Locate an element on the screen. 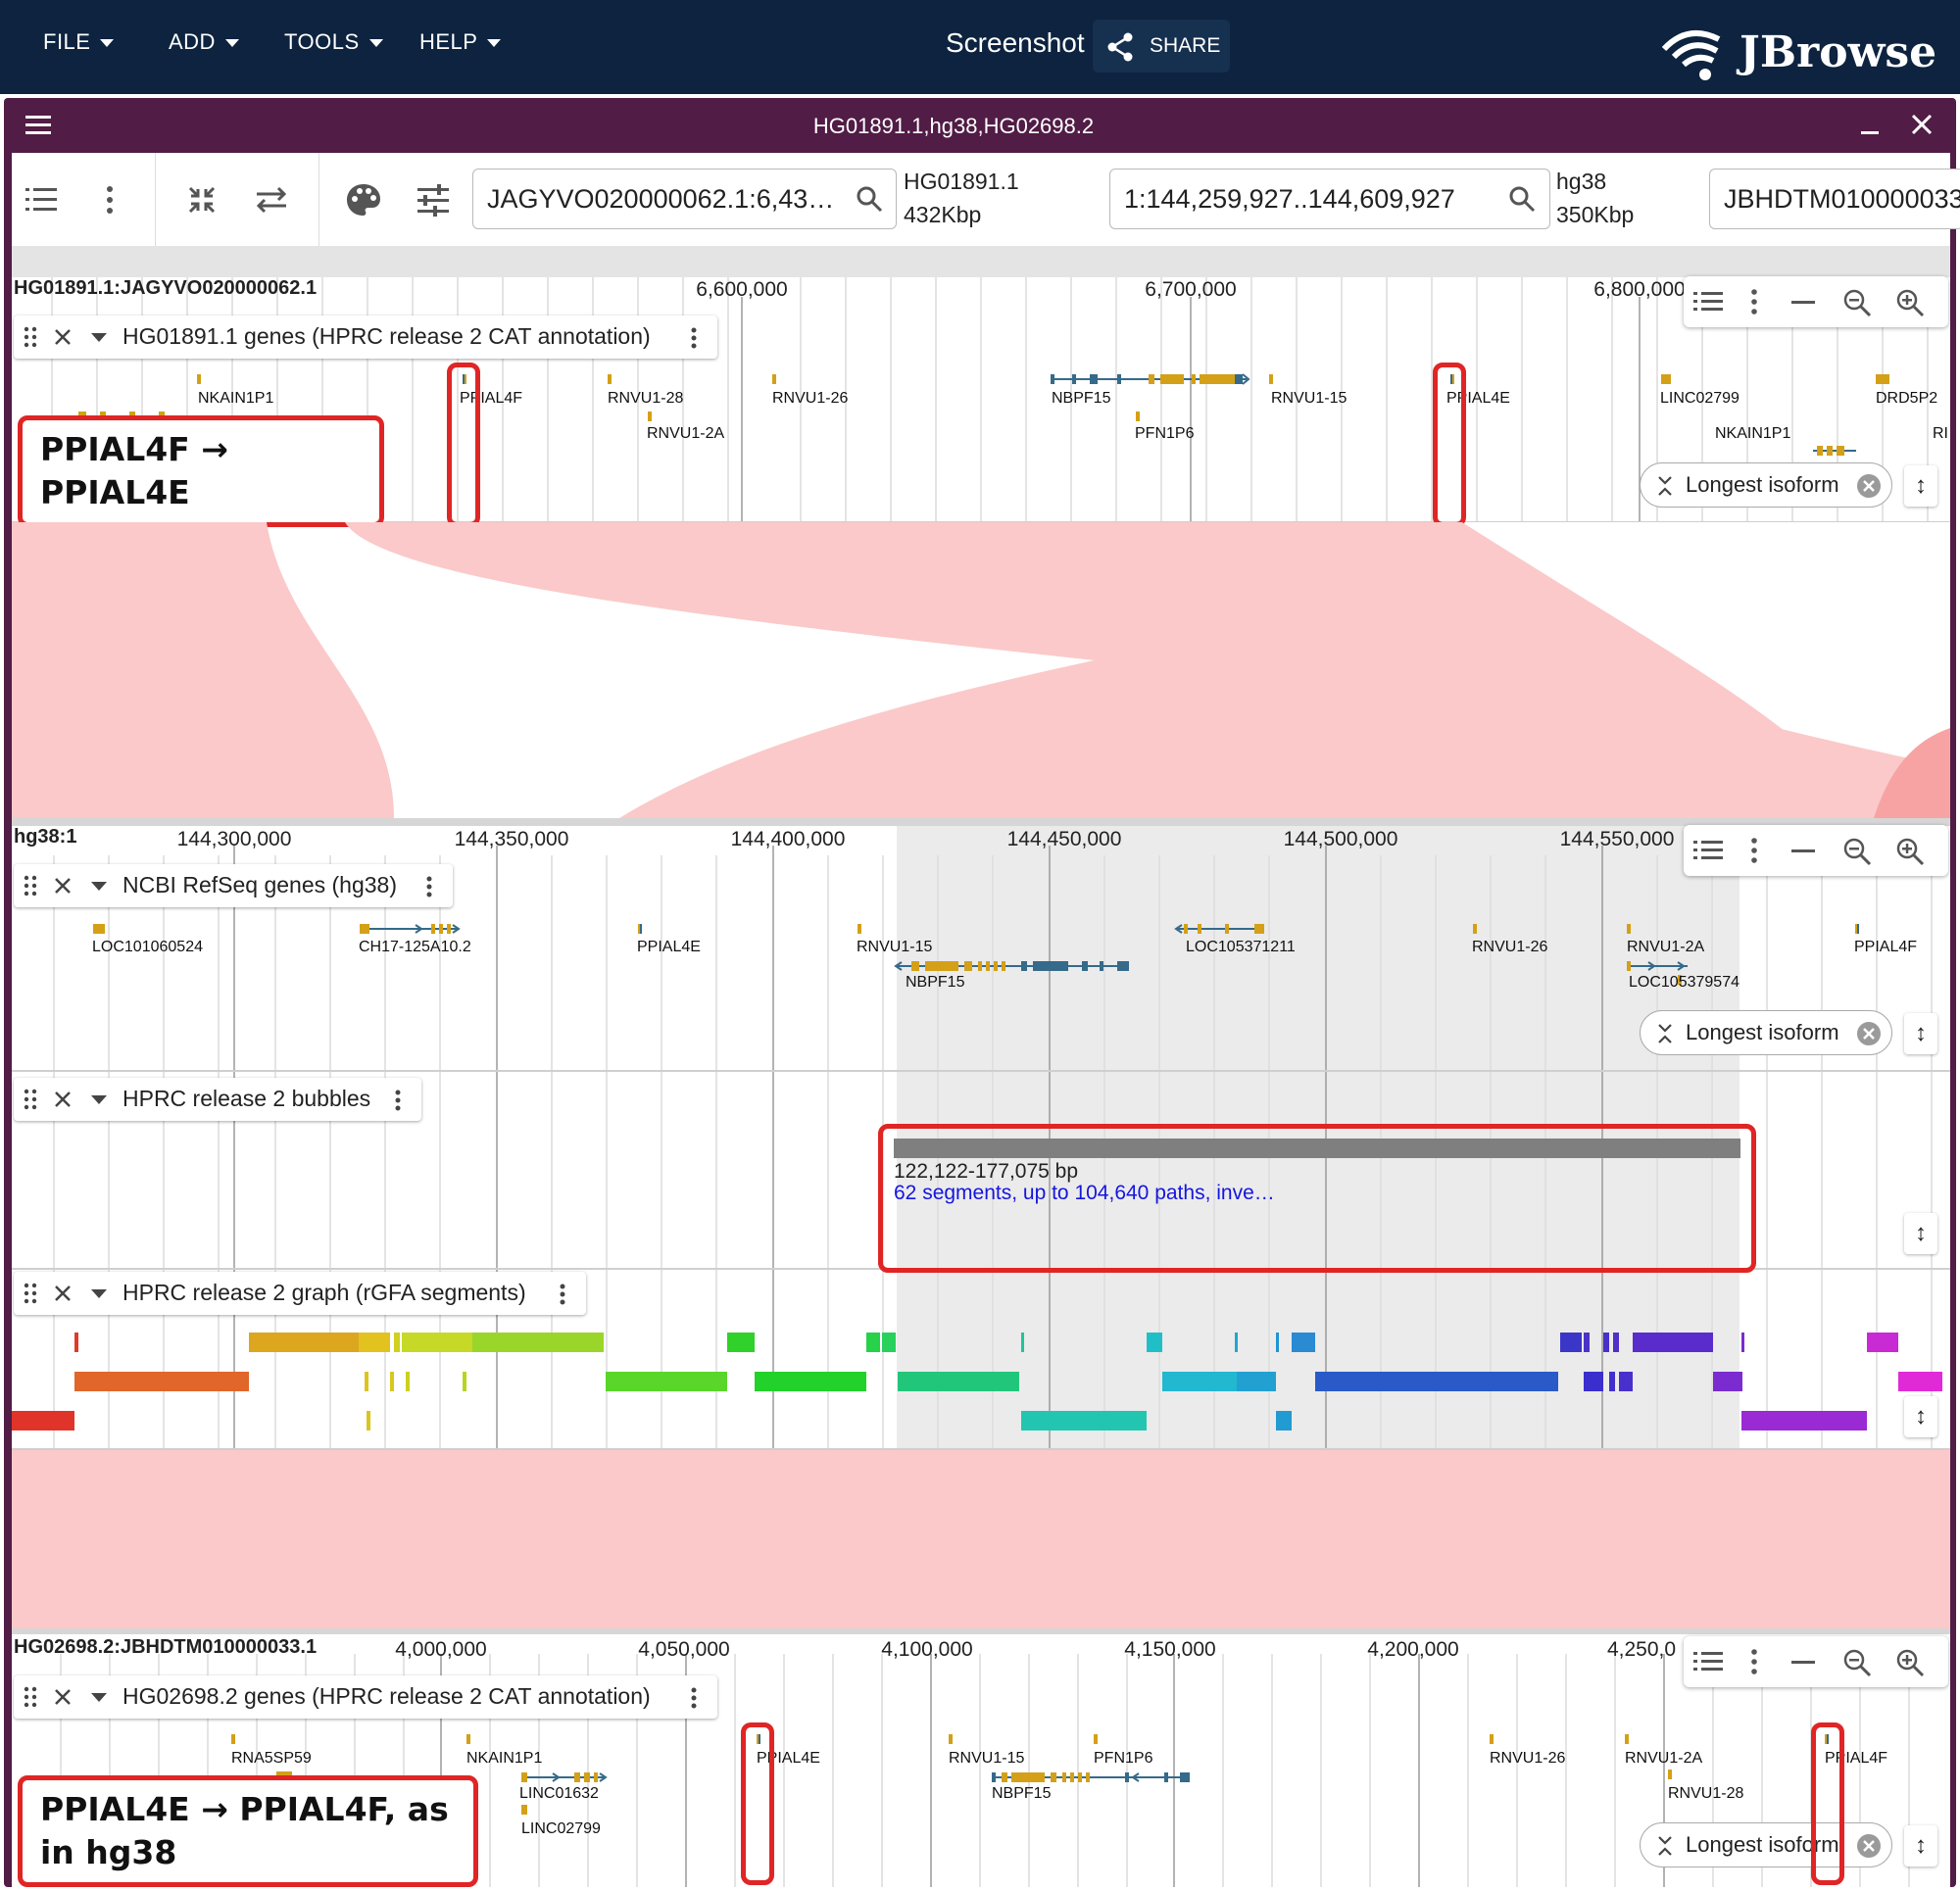  tick-label: 4,150,000 is located at coordinates (1170, 1649).